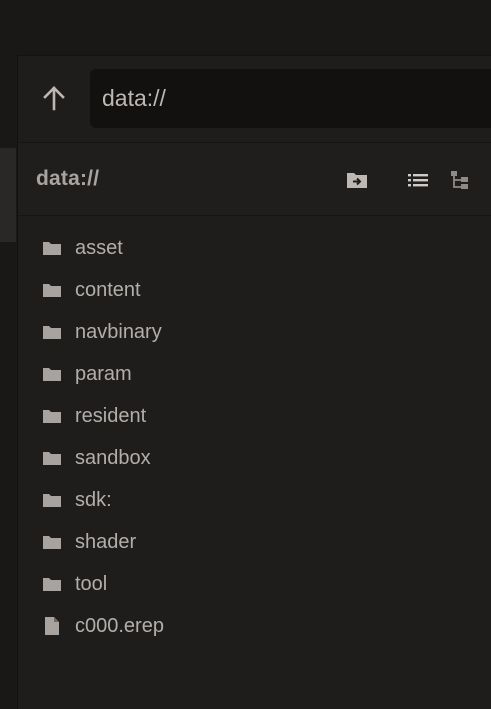 The height and width of the screenshot is (709, 491). I want to click on tree-view-button, so click(461, 180).